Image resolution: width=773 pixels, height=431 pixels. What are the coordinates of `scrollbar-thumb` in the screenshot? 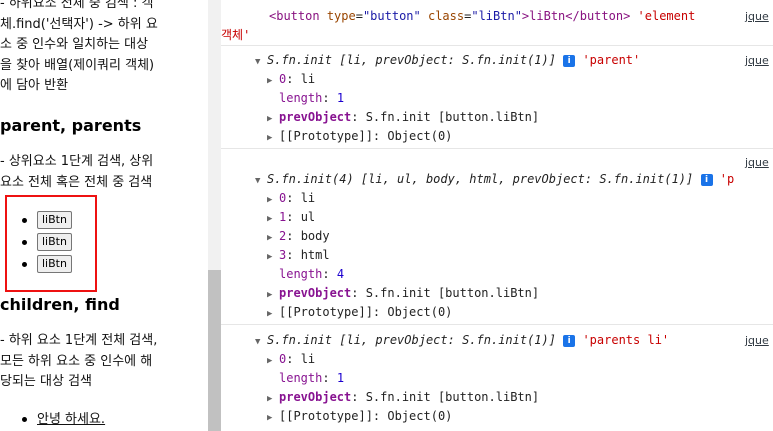 It's located at (214, 350).